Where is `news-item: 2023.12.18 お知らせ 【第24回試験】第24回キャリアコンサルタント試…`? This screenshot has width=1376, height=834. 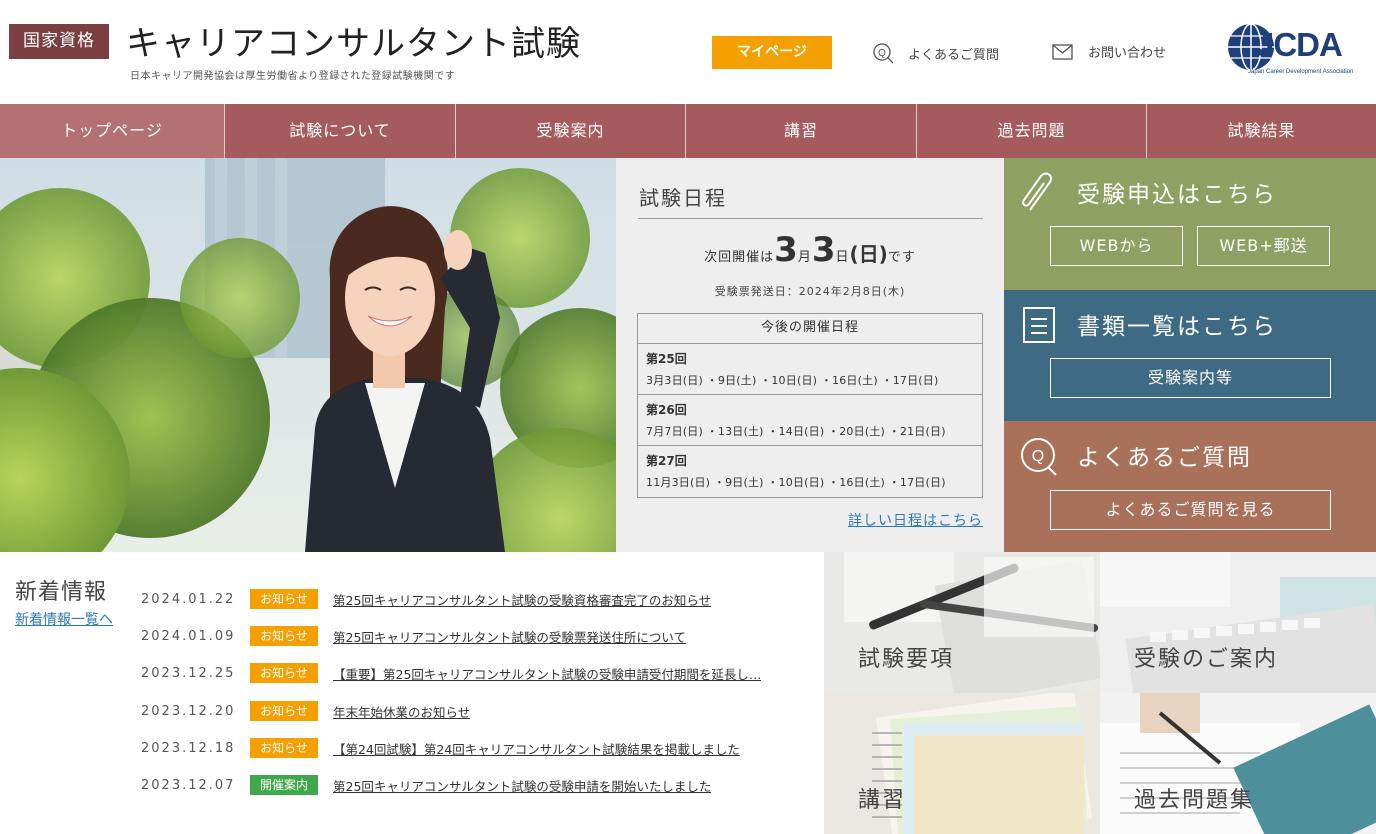
news-item: 2023.12.18 お知らせ 【第24回試験】第24回キャリアコンサルタント試… is located at coordinates (440, 748).